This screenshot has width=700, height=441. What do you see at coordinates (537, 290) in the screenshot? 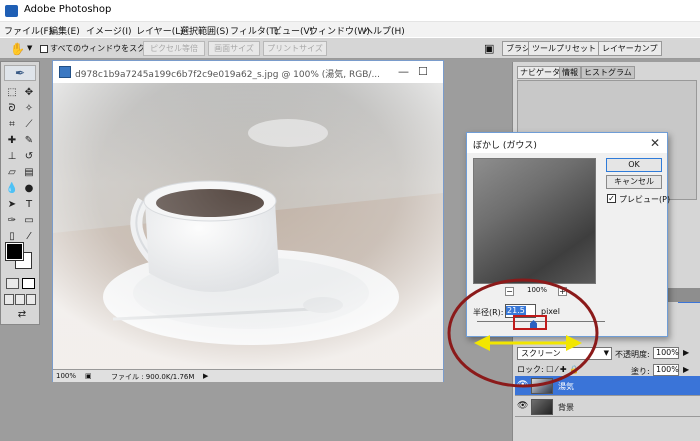
I see `preview-zoom: 100%` at bounding box center [537, 290].